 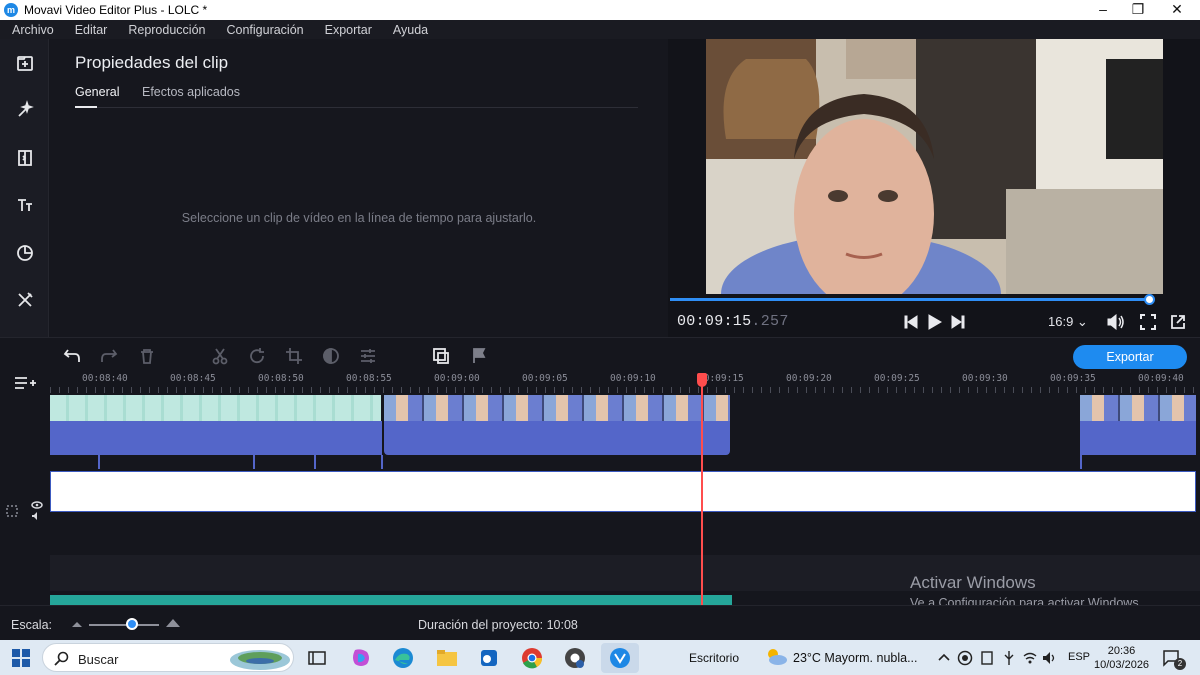 I want to click on volume-button, so click(x=1116, y=322).